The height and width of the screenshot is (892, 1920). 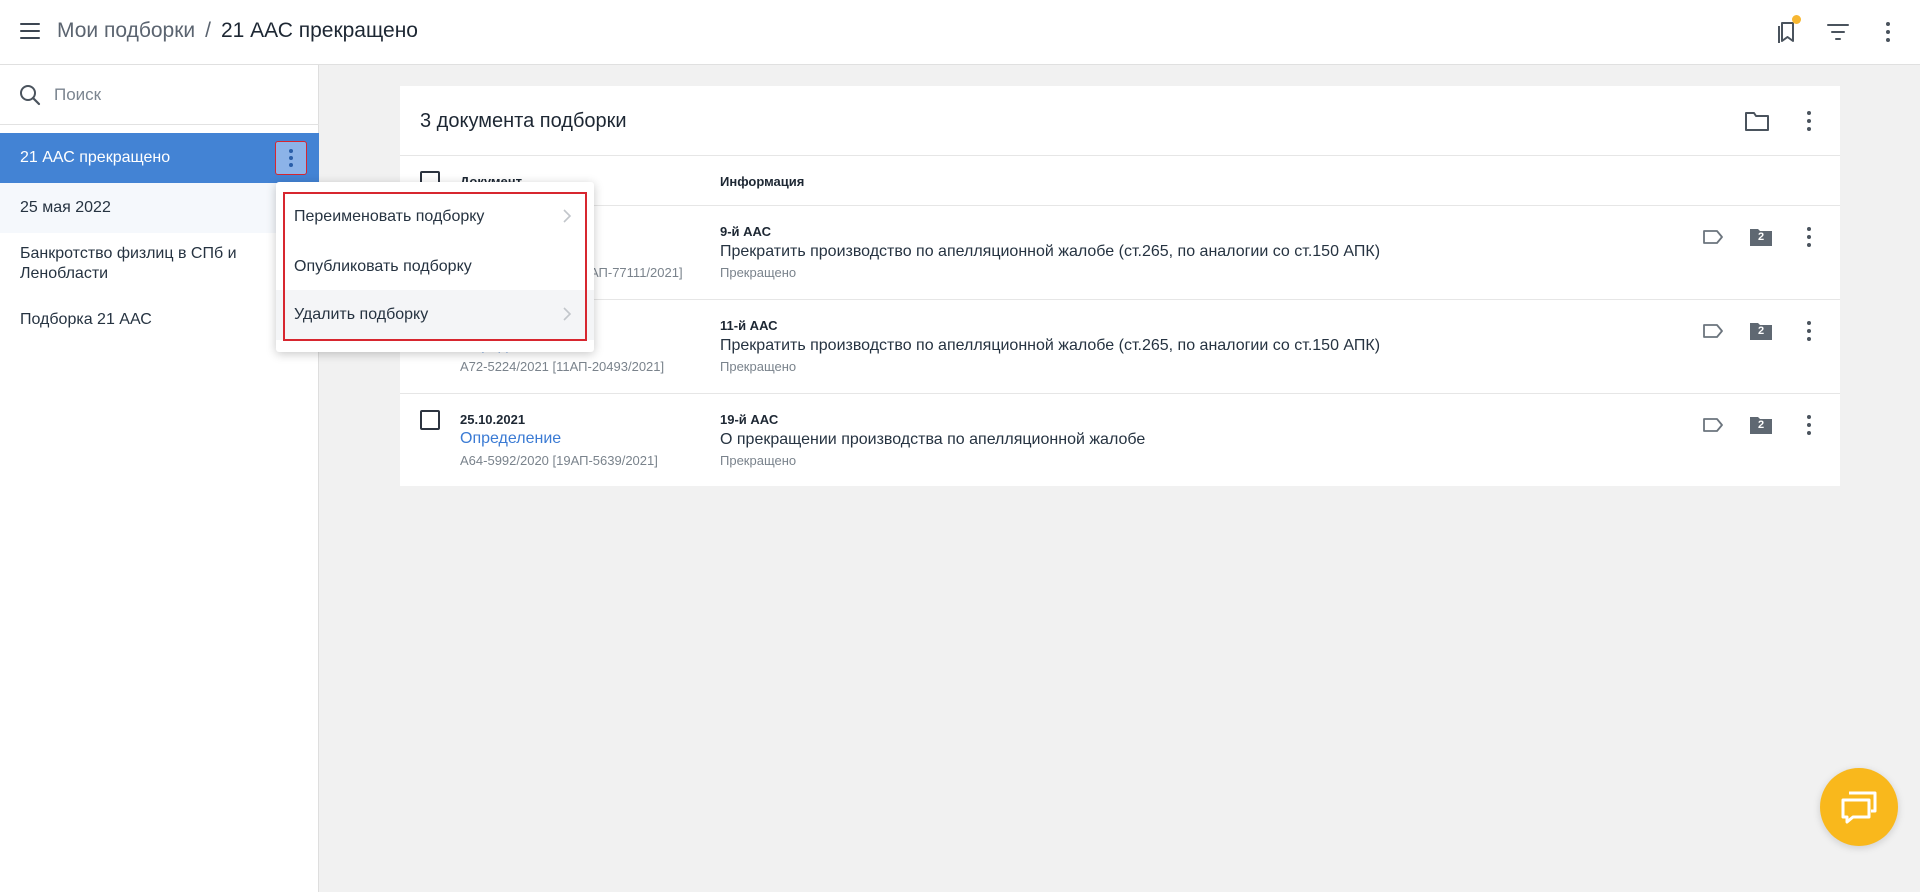 I want to click on doc-date: 25.10.2021, so click(x=493, y=419).